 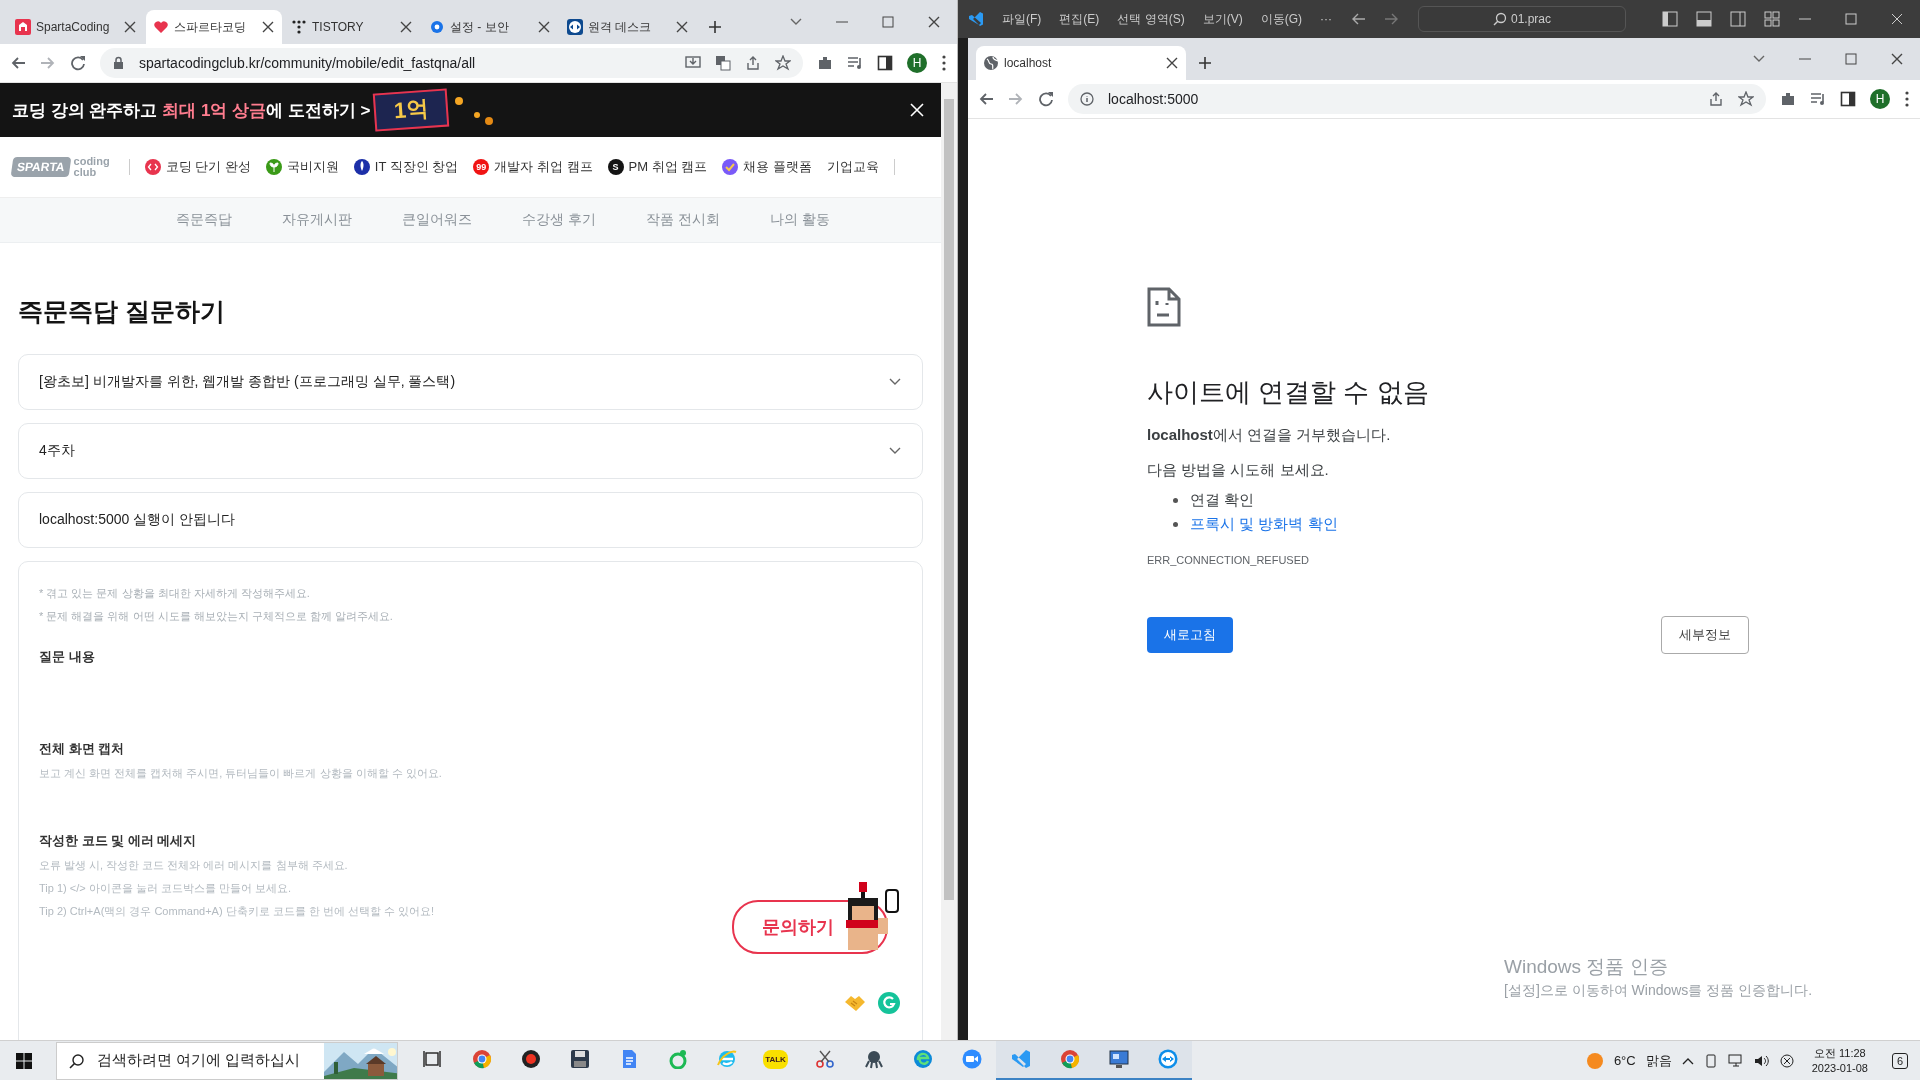 What do you see at coordinates (1222, 19) in the screenshot?
I see `menu-item: 보기(V)` at bounding box center [1222, 19].